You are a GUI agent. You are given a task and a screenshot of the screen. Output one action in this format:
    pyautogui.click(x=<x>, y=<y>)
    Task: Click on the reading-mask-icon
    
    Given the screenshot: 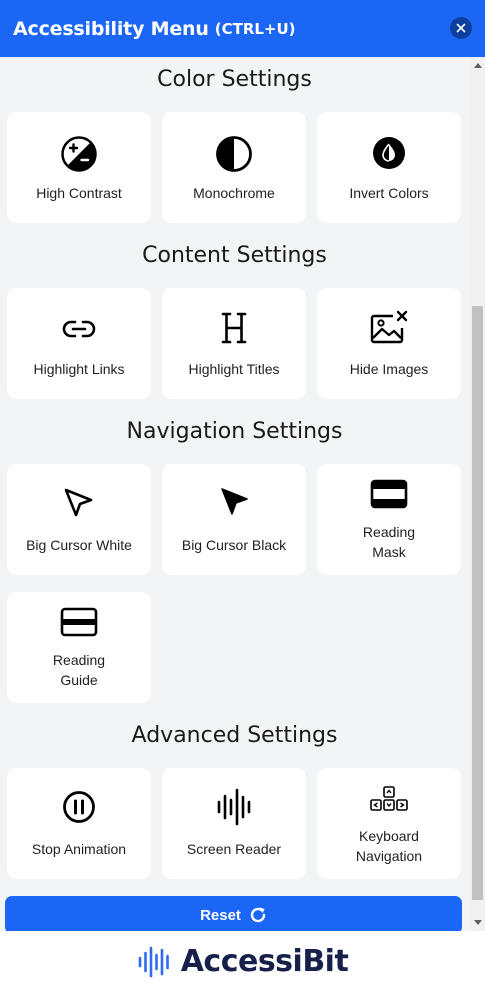 What is the action you would take?
    pyautogui.click(x=389, y=494)
    